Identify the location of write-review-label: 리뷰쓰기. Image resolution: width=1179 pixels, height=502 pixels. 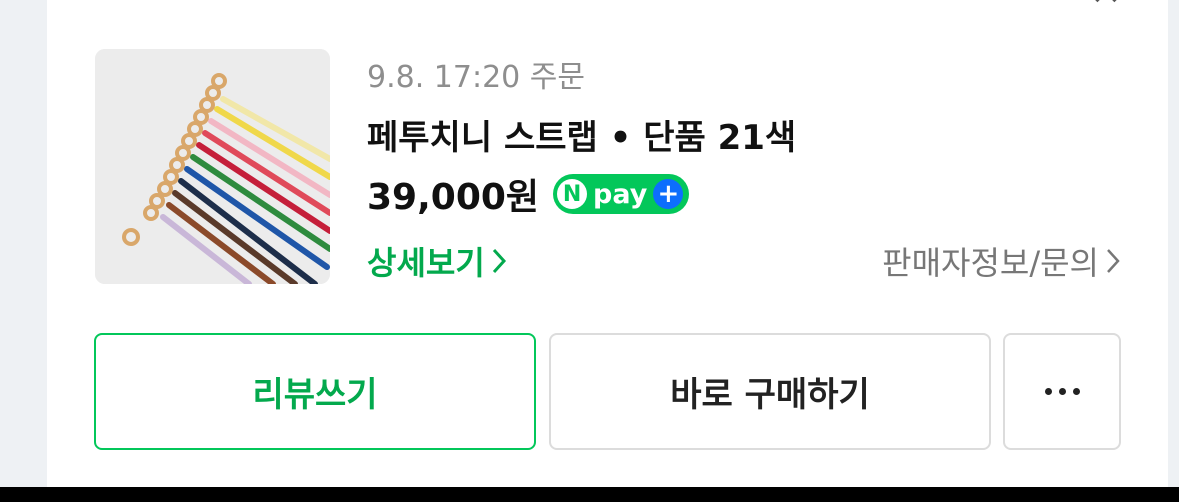
(315, 395).